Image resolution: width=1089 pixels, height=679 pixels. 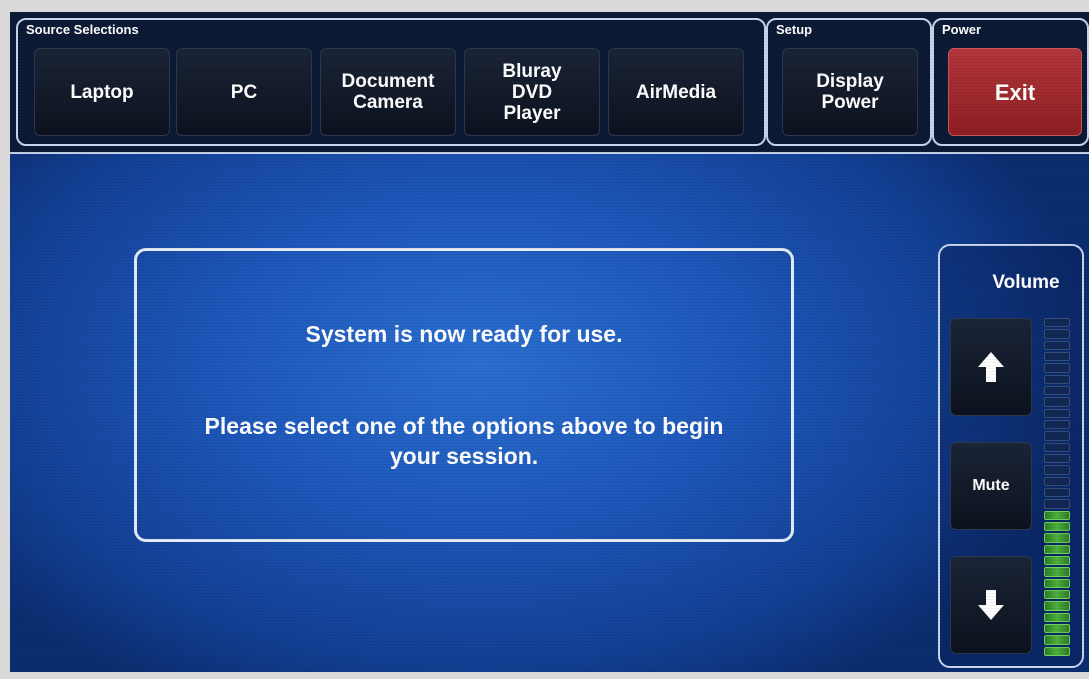 I want to click on mute-button: Mute, so click(x=991, y=486).